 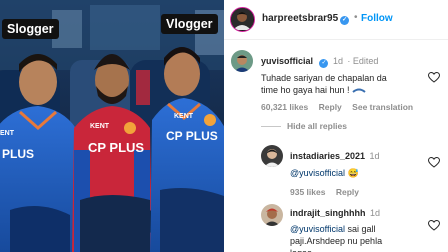 I want to click on commenter-avatar, so click(x=242, y=61).